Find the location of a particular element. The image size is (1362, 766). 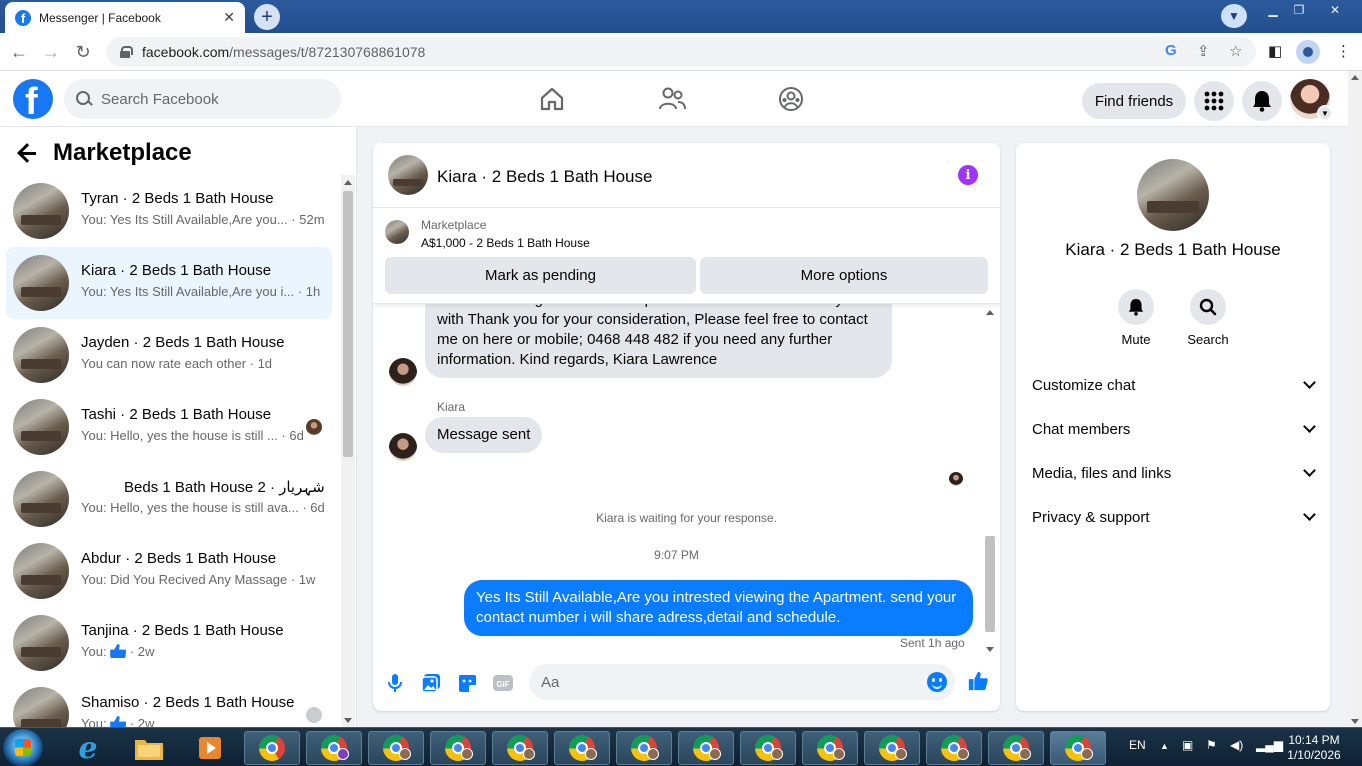

media-player-icon is located at coordinates (210, 748).